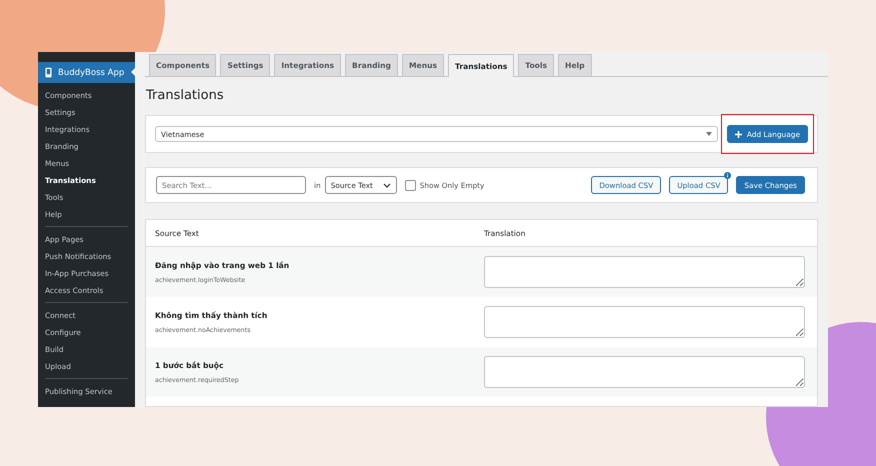 This screenshot has width=876, height=466. Describe the element at coordinates (728, 175) in the screenshot. I see `info-icon` at that location.